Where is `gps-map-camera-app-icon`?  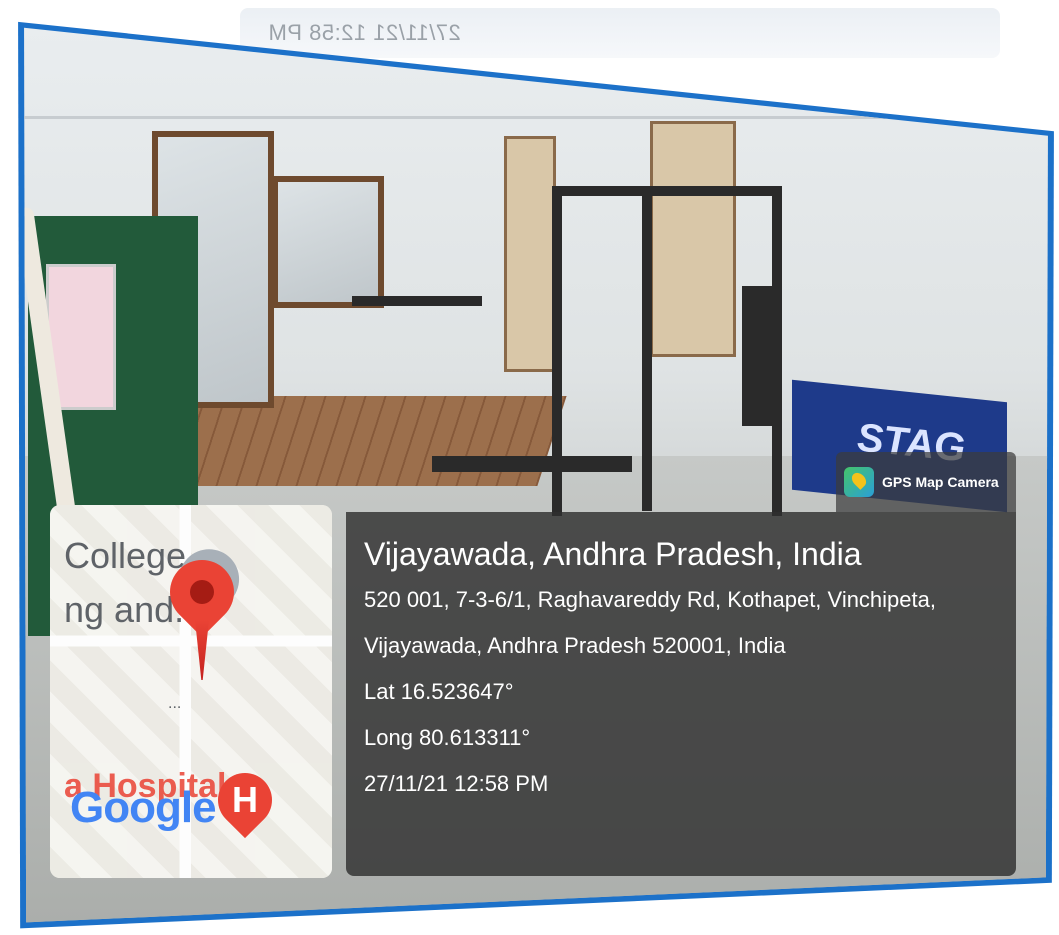 gps-map-camera-app-icon is located at coordinates (859, 482).